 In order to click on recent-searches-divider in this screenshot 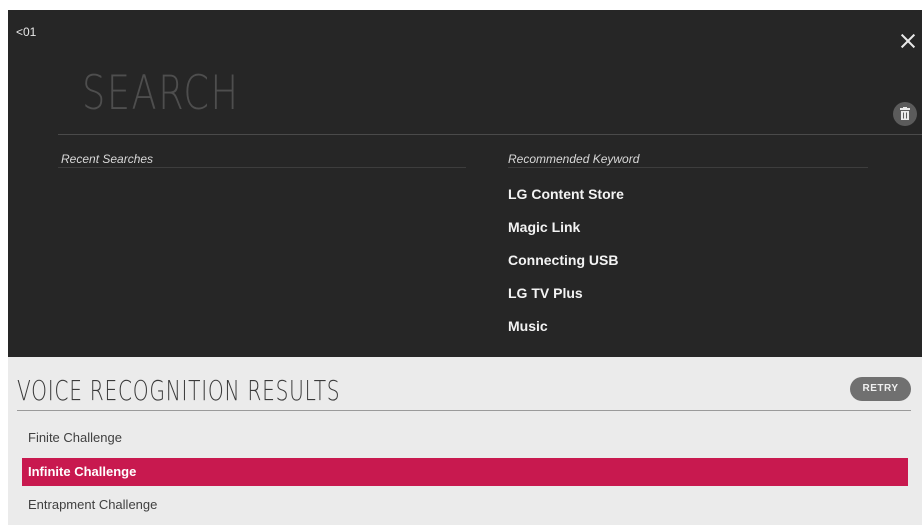, I will do `click(262, 167)`.